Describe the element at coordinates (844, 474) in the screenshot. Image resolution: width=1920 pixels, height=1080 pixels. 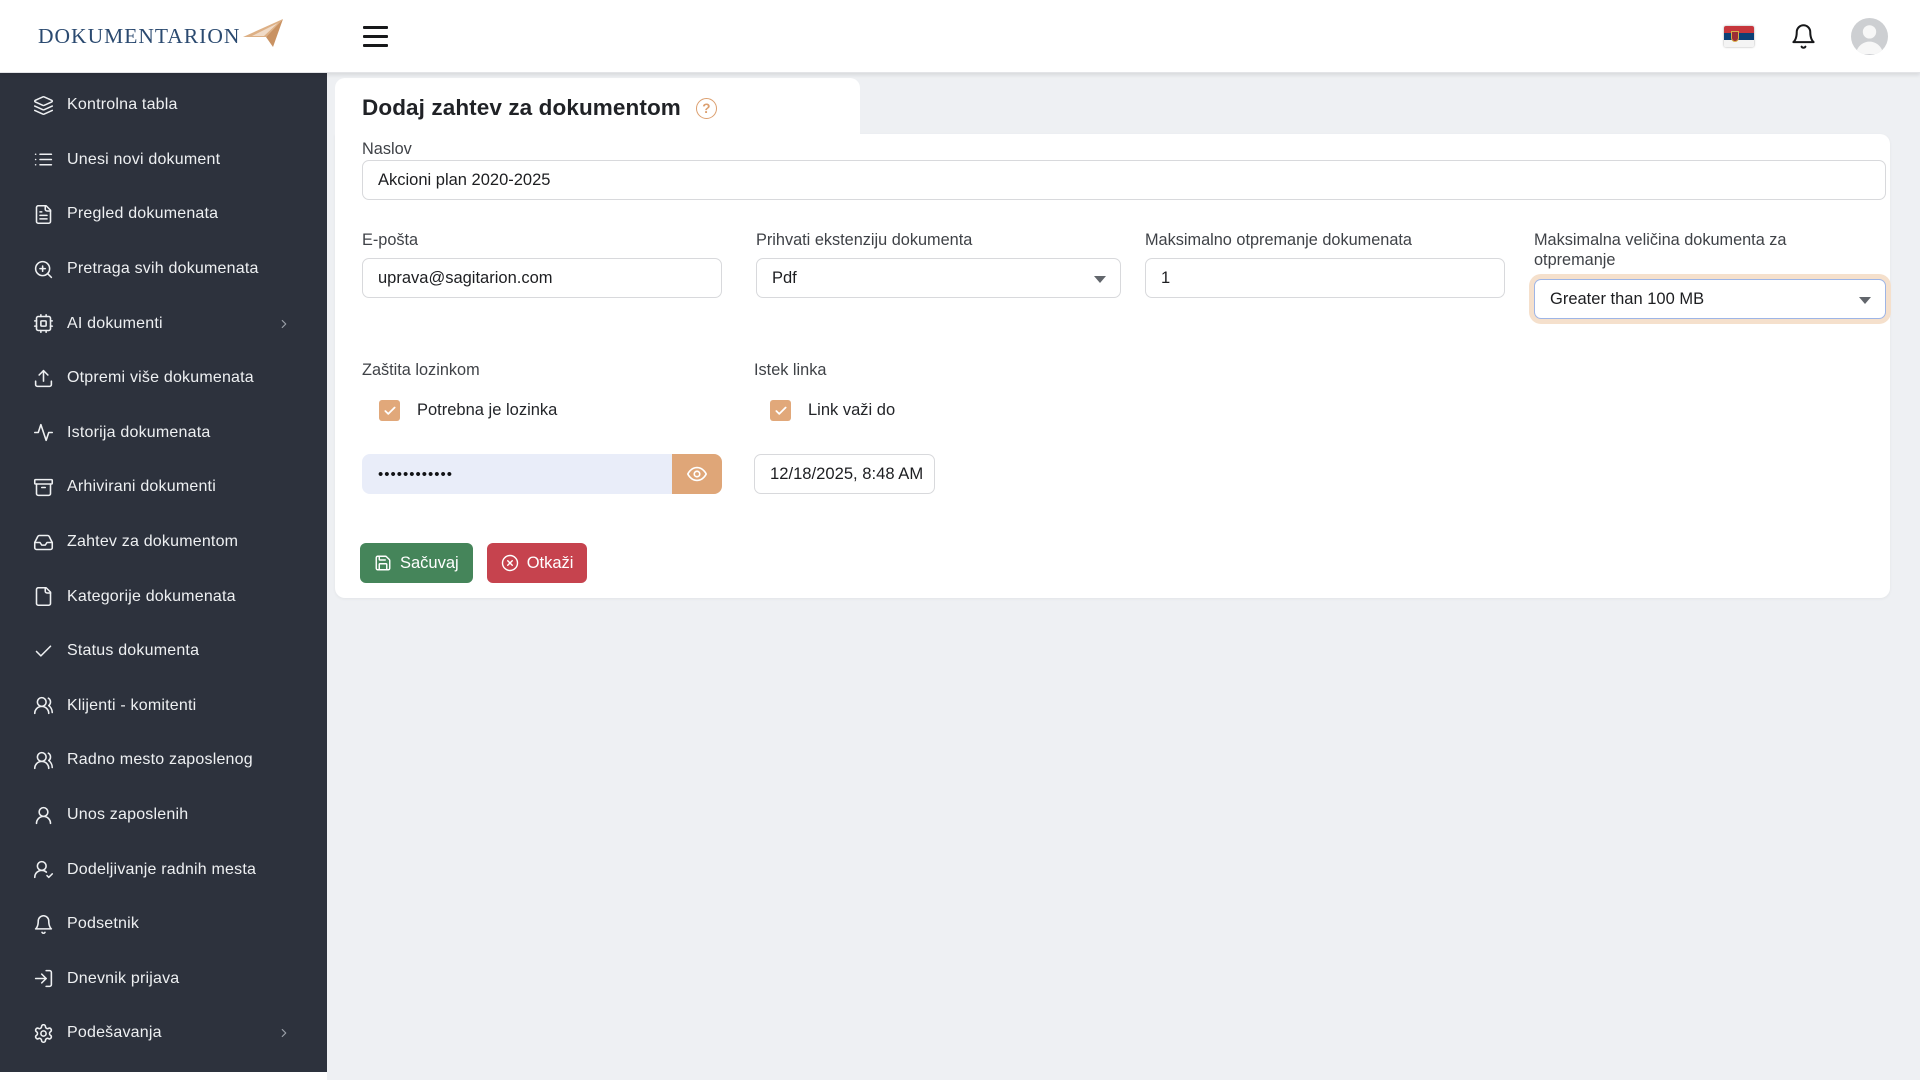
I see `expiry-date-input: 12/18/2025, 8:48 AM` at that location.